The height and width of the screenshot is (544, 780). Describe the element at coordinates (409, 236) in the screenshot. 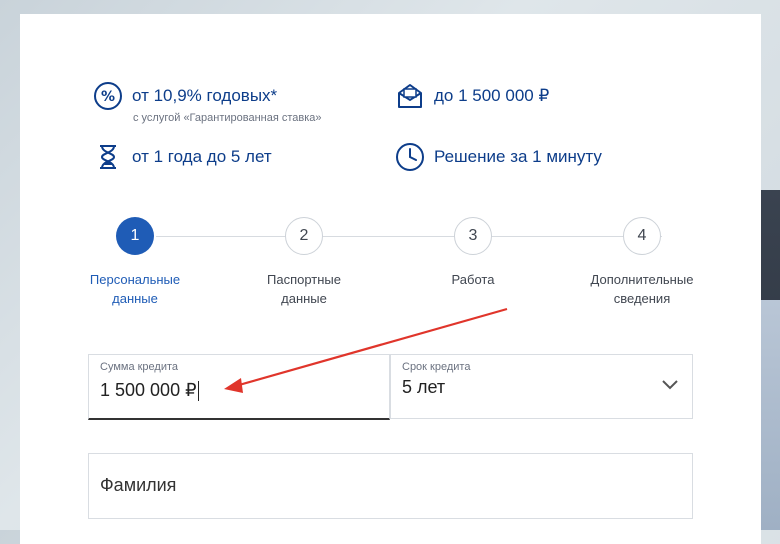

I see `stepper-line` at that location.